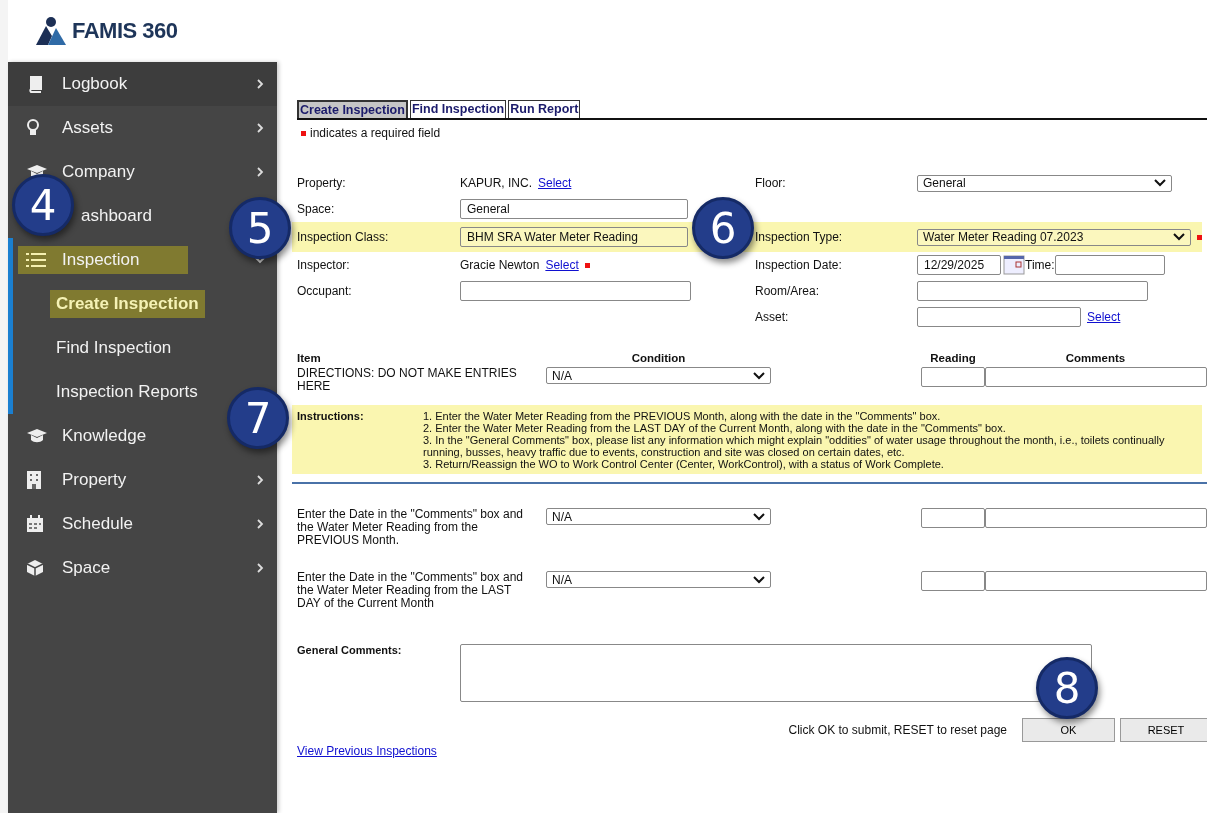  Describe the element at coordinates (1095, 358) in the screenshot. I see `column-header: Comments` at that location.